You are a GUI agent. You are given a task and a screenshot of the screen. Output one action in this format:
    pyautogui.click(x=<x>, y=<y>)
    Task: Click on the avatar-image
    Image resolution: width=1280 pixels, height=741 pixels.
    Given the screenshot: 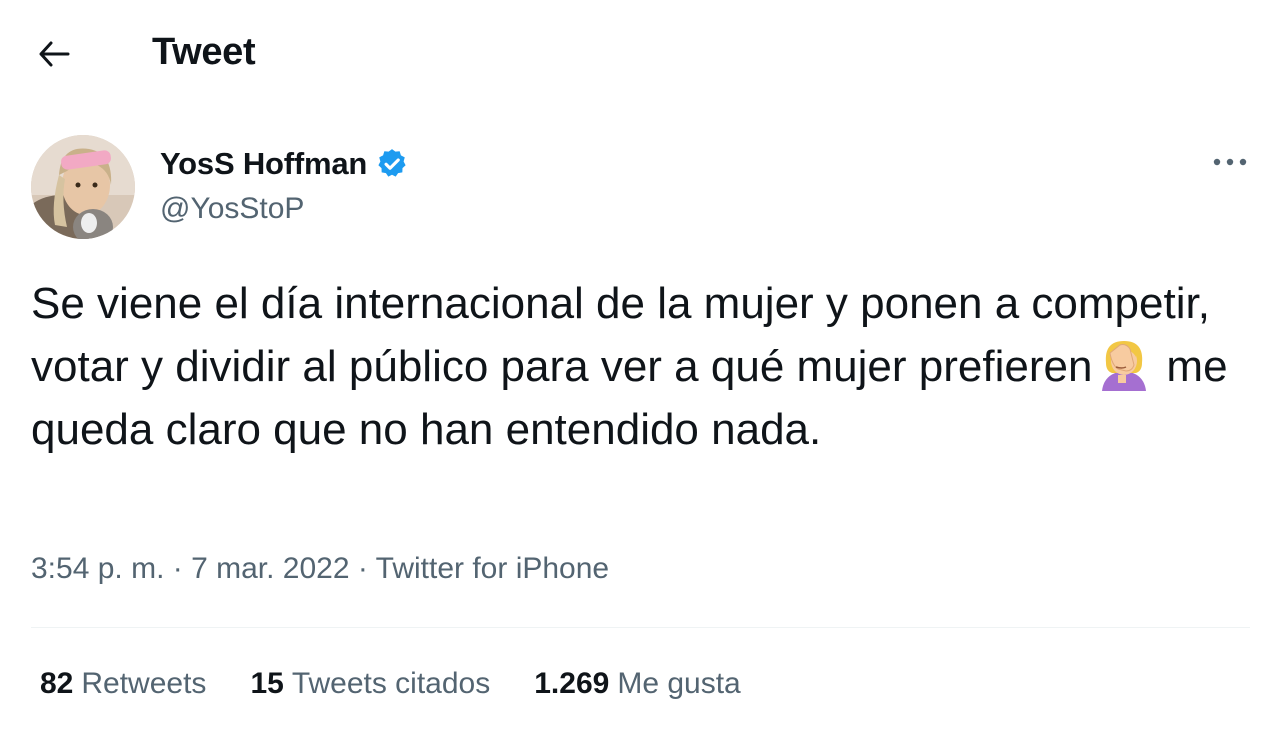 What is the action you would take?
    pyautogui.click(x=83, y=187)
    